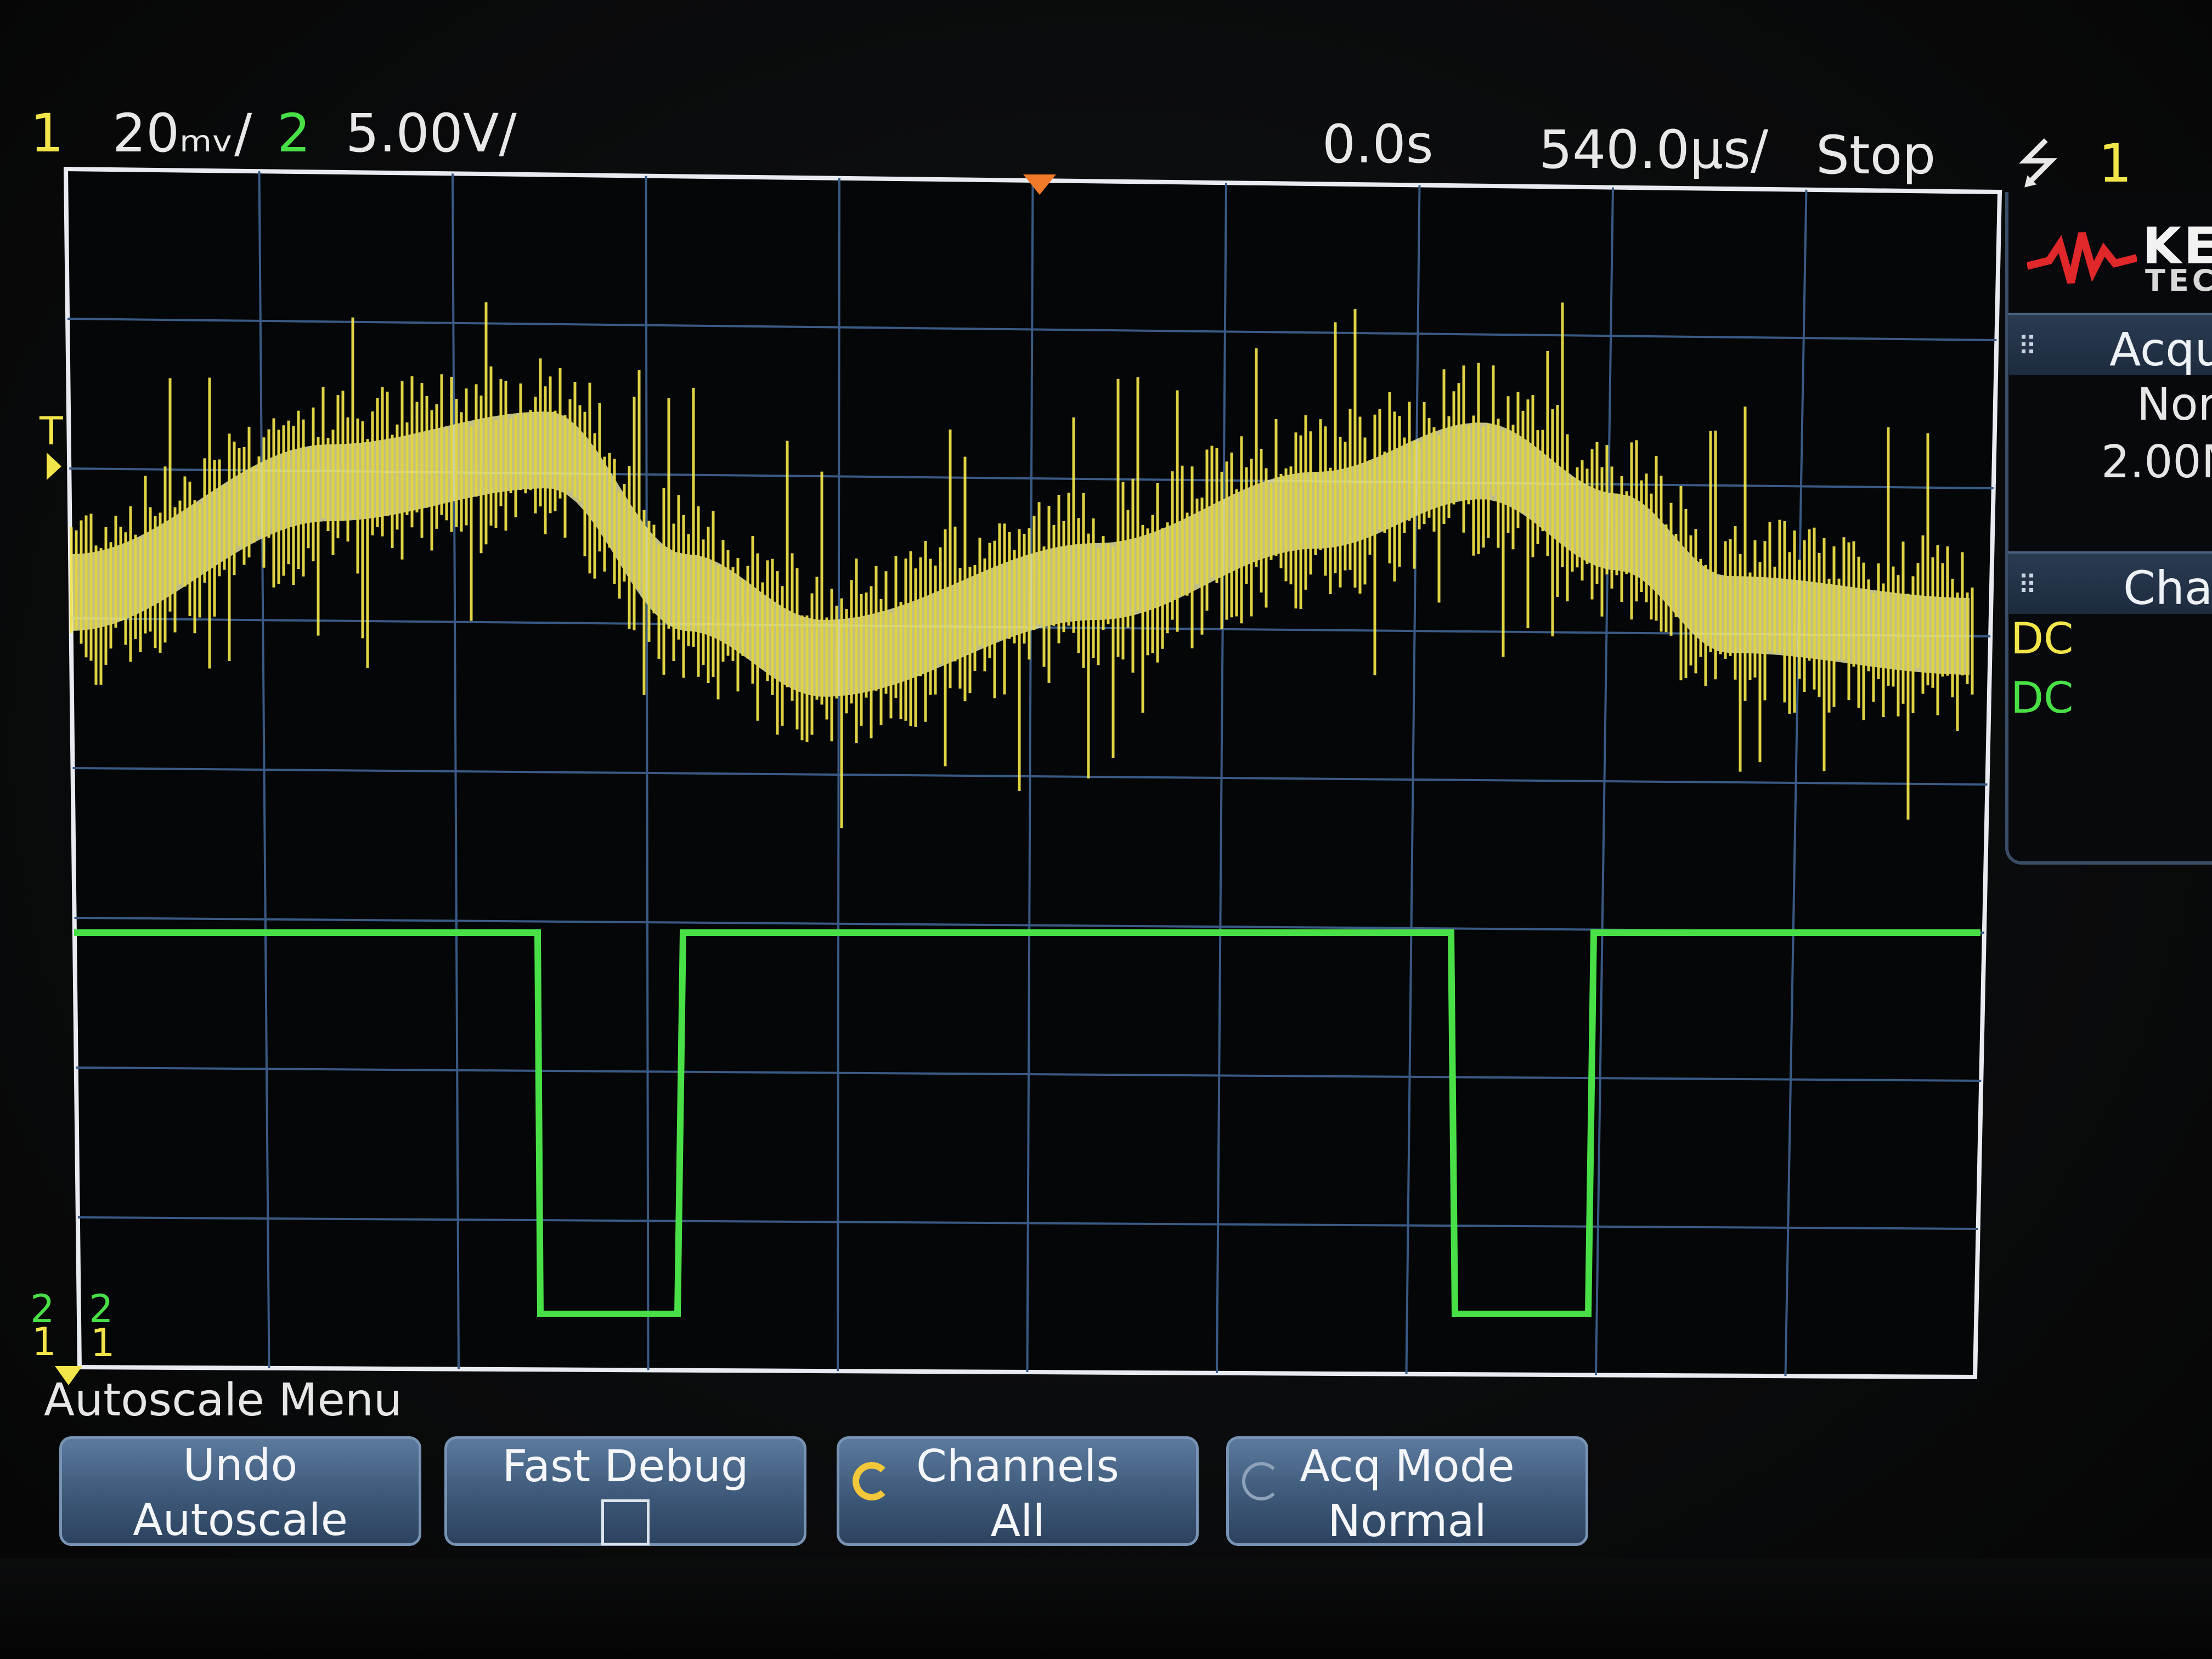 This screenshot has height=1659, width=2212. Describe the element at coordinates (1106, 1609) in the screenshot. I see `bezel-bottom` at that location.